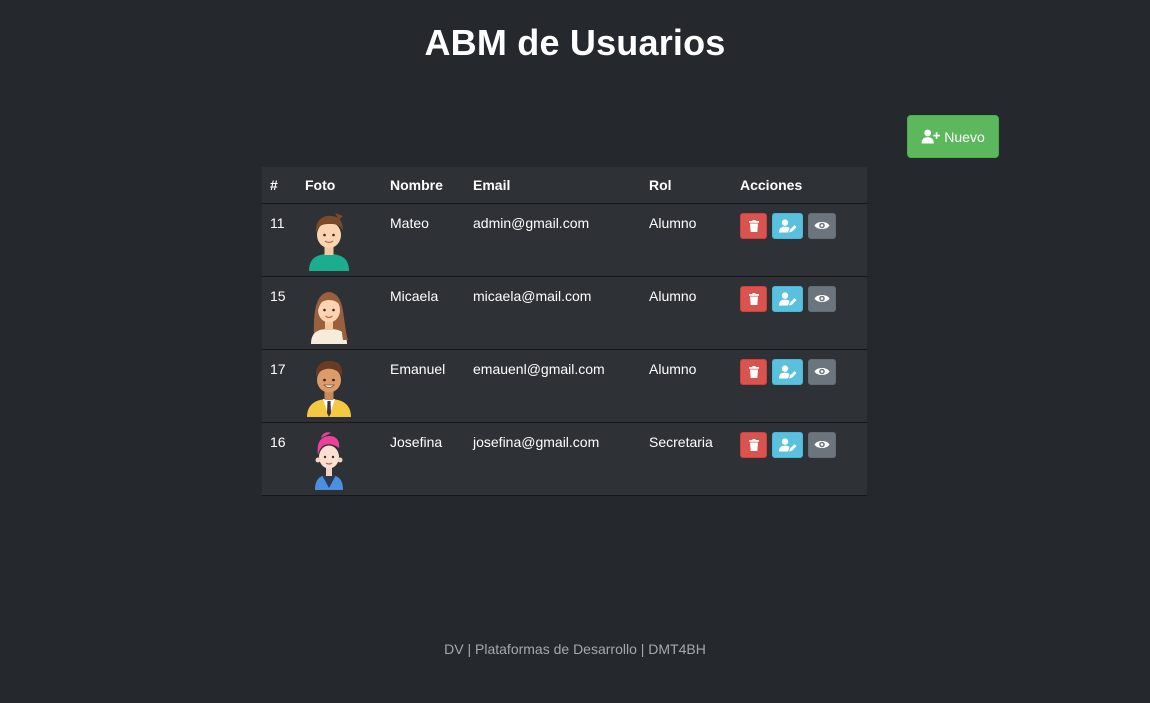 The height and width of the screenshot is (703, 1150). Describe the element at coordinates (553, 313) in the screenshot. I see `cell-email: micaela@mail.com` at that location.